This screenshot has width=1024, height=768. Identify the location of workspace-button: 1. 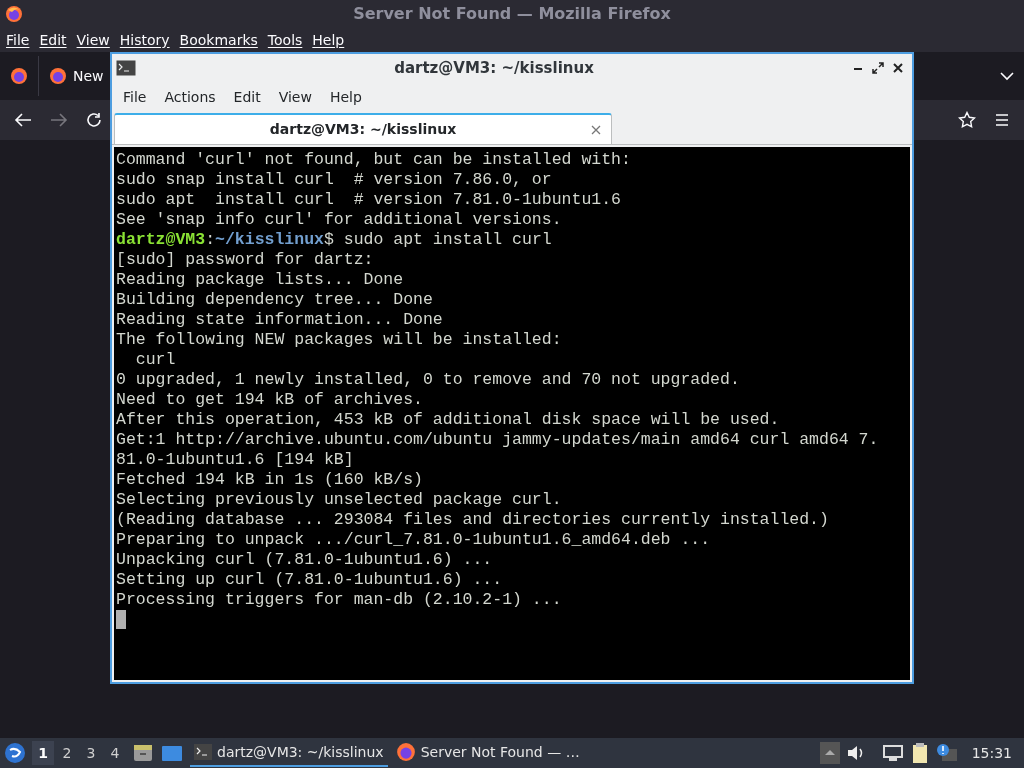
(43, 753).